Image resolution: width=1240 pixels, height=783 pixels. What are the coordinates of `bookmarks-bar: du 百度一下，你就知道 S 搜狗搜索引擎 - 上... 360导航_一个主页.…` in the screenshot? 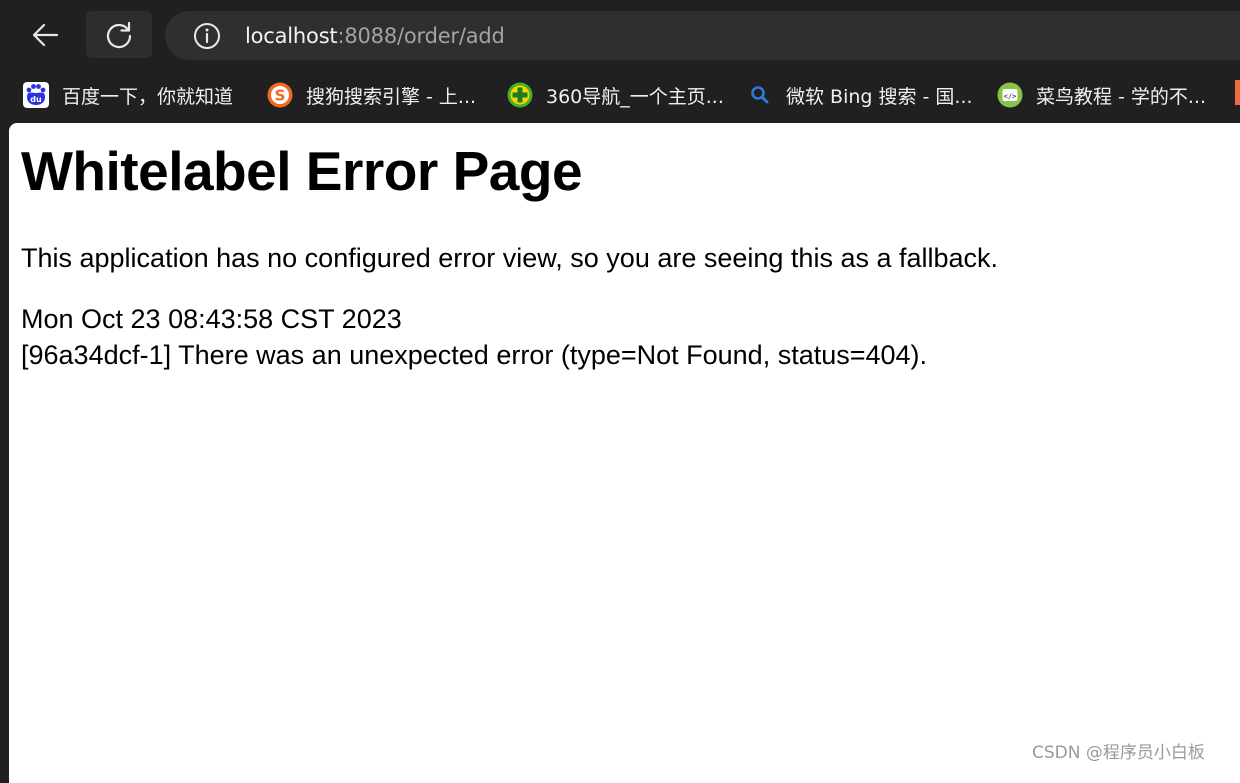 It's located at (620, 96).